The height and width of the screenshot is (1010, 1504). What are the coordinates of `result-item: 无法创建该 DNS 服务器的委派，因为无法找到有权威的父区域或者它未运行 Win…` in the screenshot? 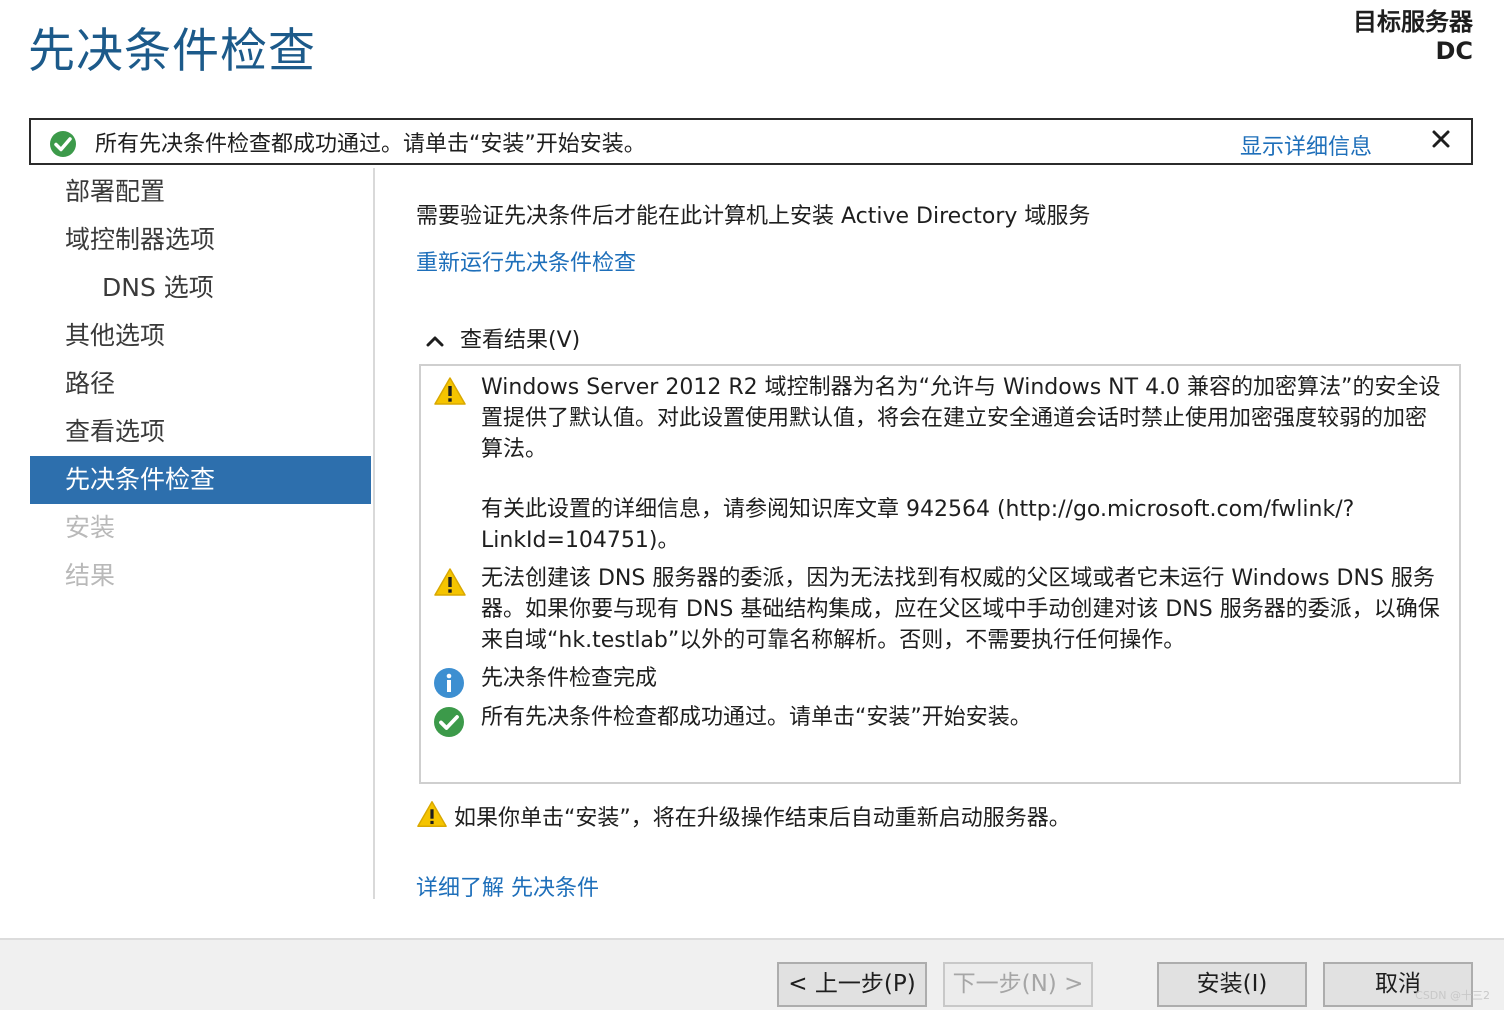 It's located at (938, 609).